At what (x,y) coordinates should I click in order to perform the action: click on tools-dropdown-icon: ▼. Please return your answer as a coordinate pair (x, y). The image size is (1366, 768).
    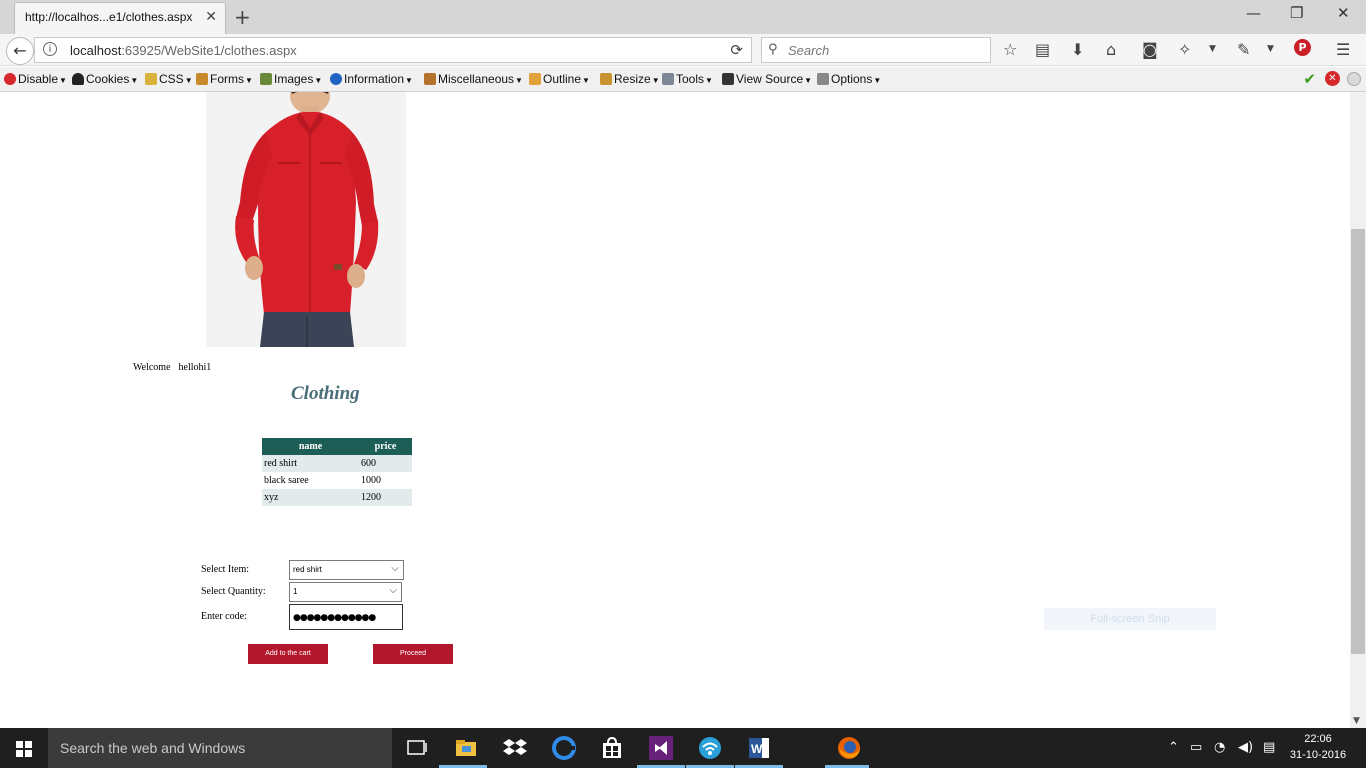
    Looking at the image, I should click on (1270, 49).